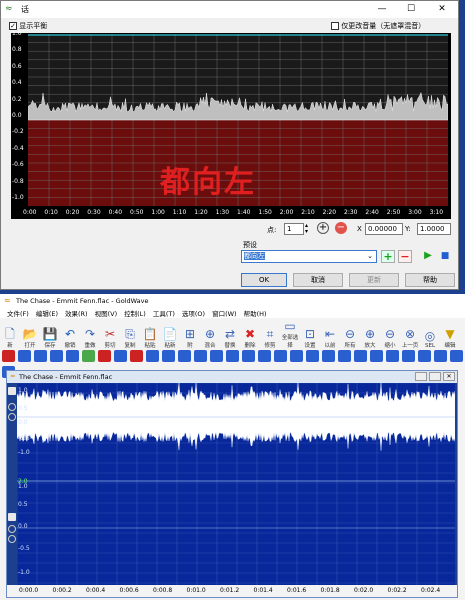 This screenshot has height=600, width=465. What do you see at coordinates (164, 314) in the screenshot?
I see `menu-item: 工具(T)` at bounding box center [164, 314].